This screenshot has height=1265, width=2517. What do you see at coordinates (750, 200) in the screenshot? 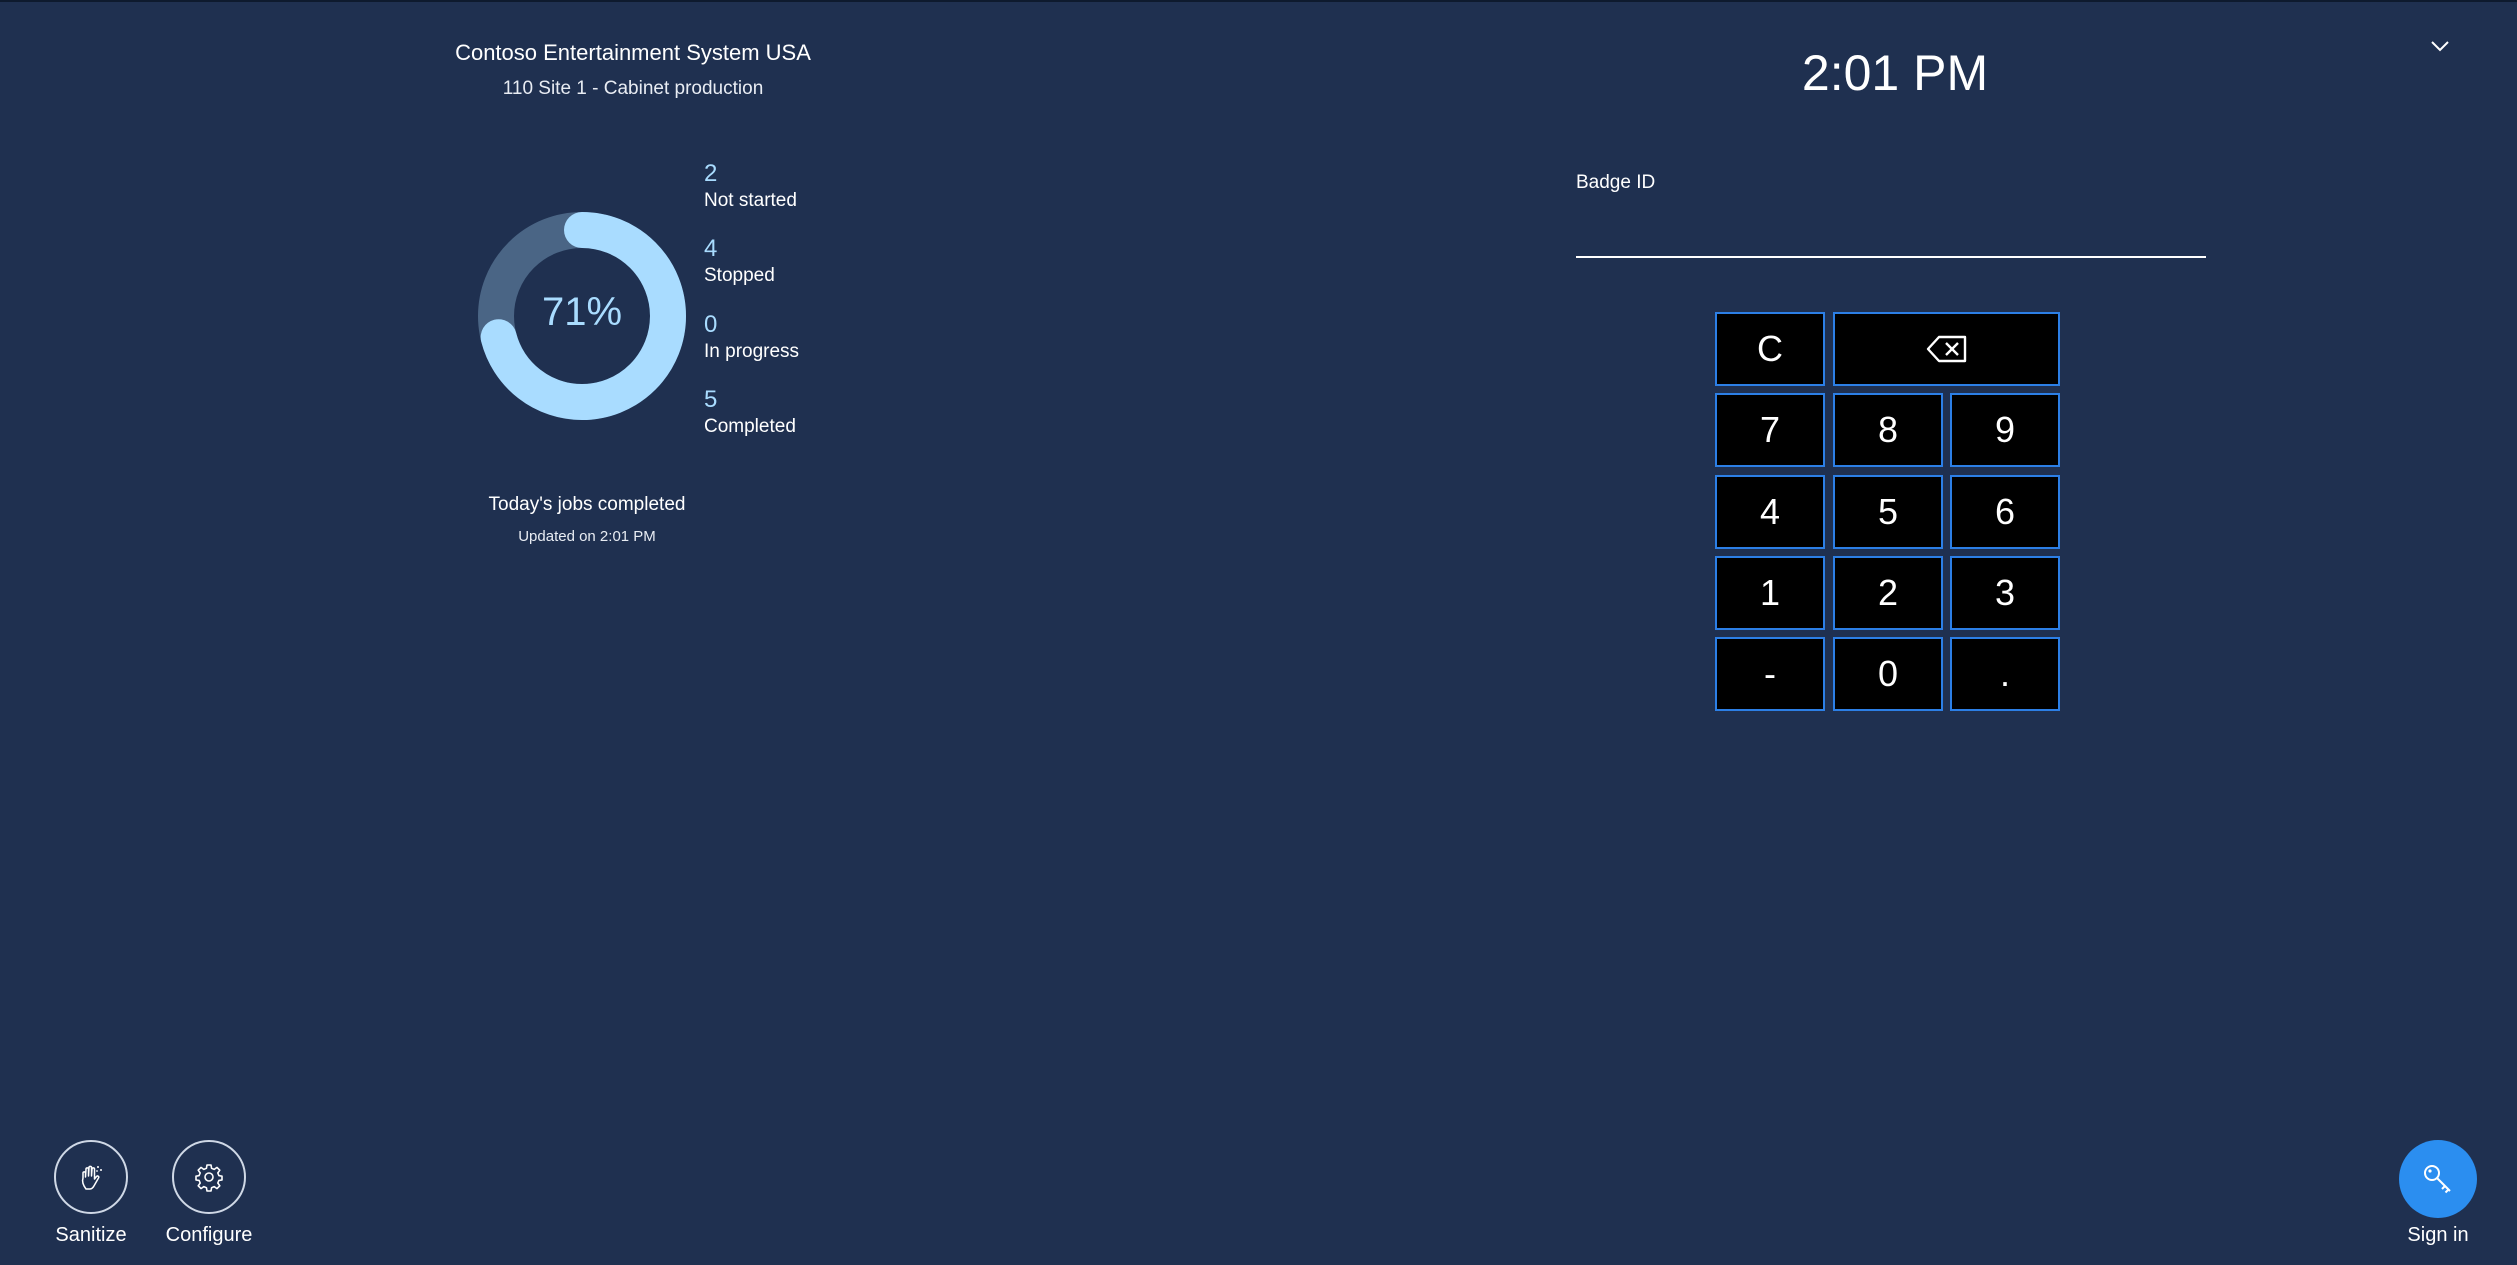
I see `stat-label: Not started` at bounding box center [750, 200].